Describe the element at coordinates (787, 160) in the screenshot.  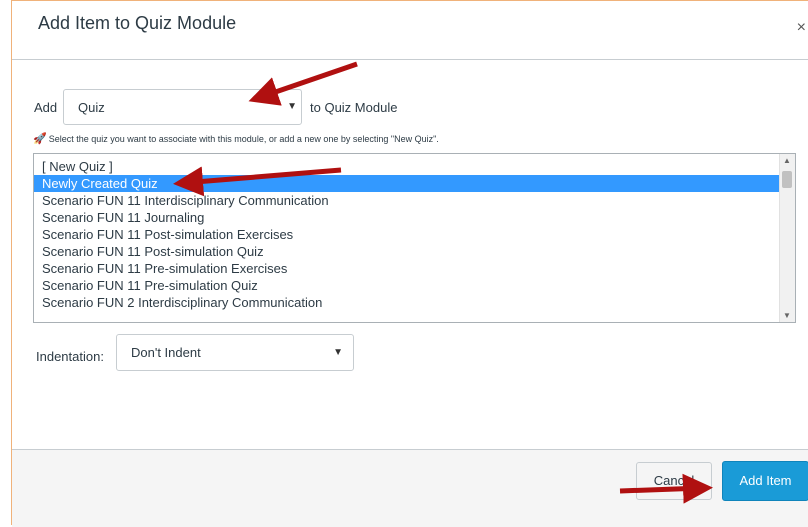
I see `scroll-up-icon: ▲` at that location.